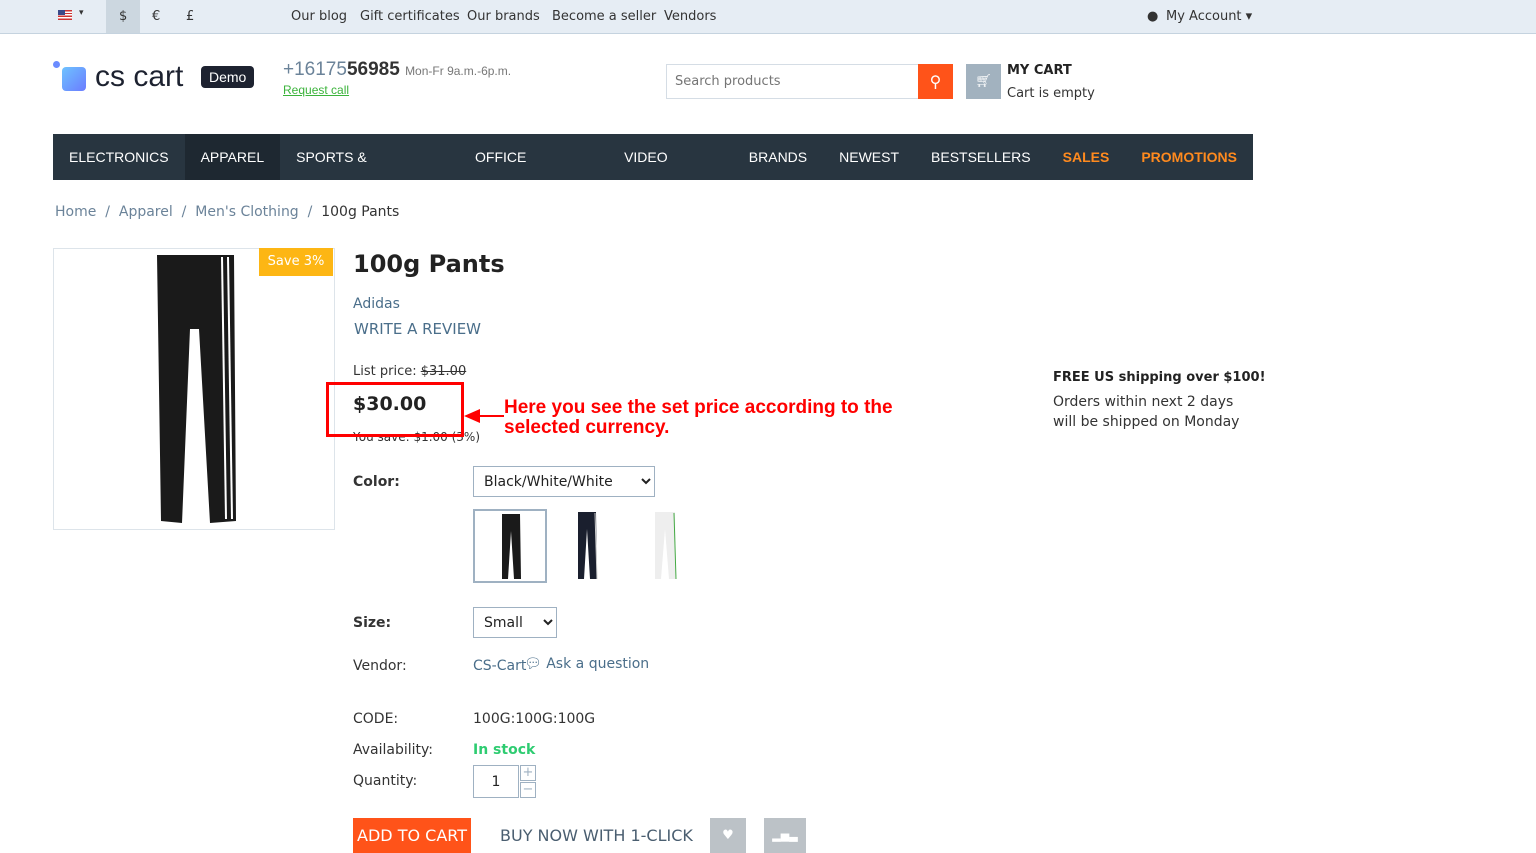 This screenshot has width=1536, height=853. What do you see at coordinates (56, 64) in the screenshot?
I see `logo-dot-icon` at bounding box center [56, 64].